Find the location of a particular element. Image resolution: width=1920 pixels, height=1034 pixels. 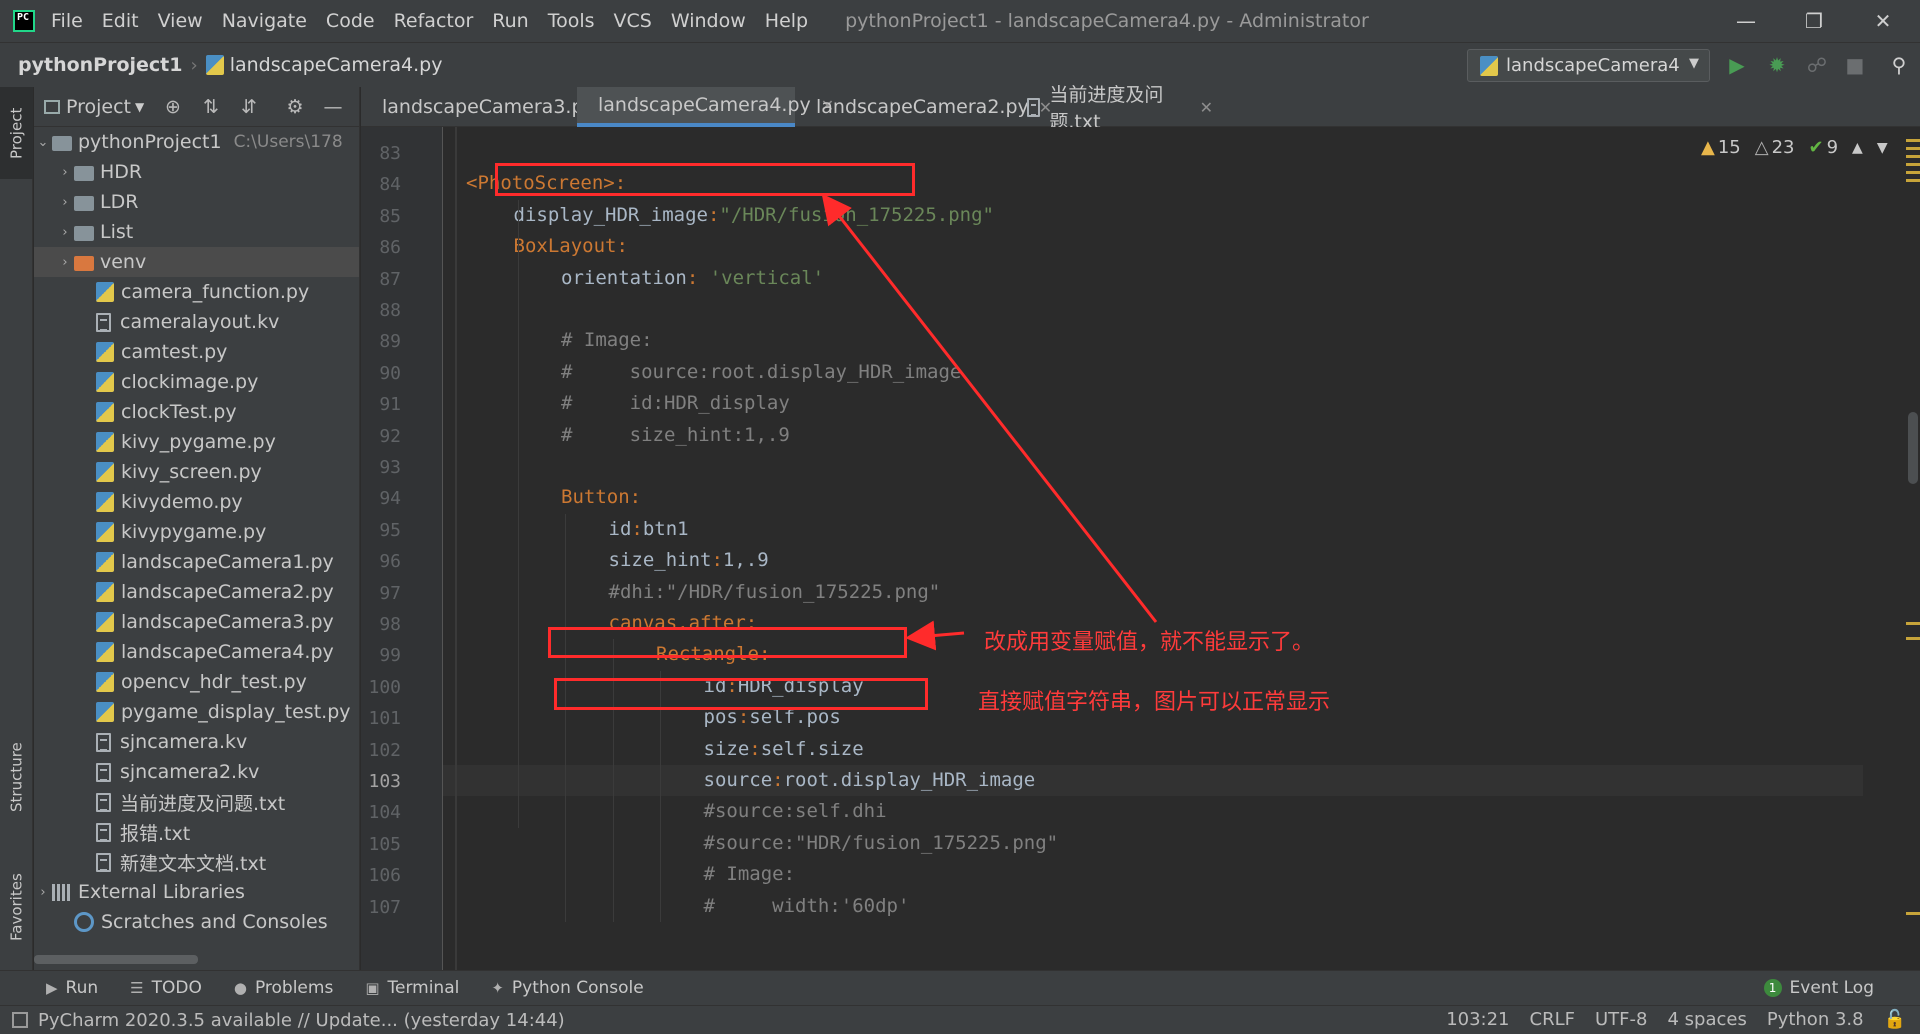

tree-file: sjncamera.kv is located at coordinates (196, 742).